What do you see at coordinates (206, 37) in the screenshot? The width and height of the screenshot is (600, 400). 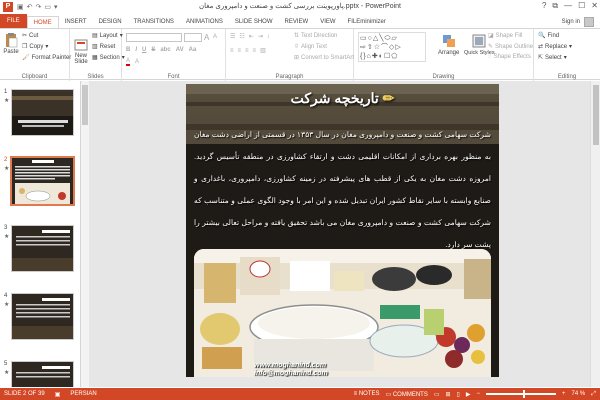 I see `increase-font-button: A` at bounding box center [206, 37].